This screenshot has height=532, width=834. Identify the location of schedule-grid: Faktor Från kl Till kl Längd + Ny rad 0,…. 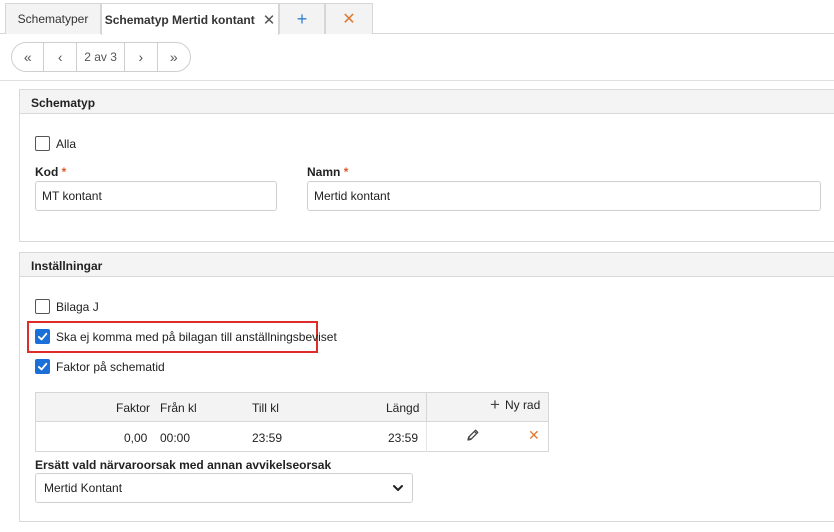
(292, 422).